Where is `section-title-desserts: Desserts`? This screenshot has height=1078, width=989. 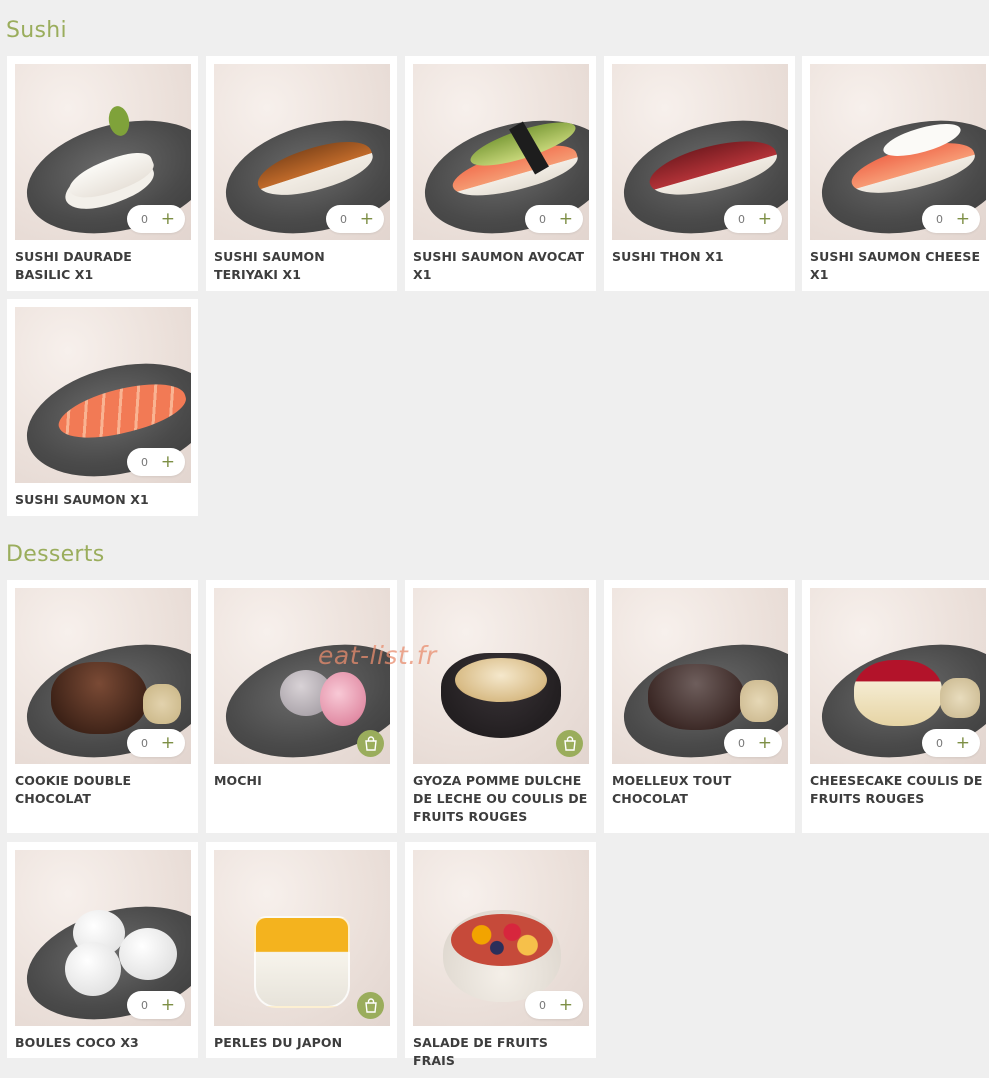 section-title-desserts: Desserts is located at coordinates (55, 554).